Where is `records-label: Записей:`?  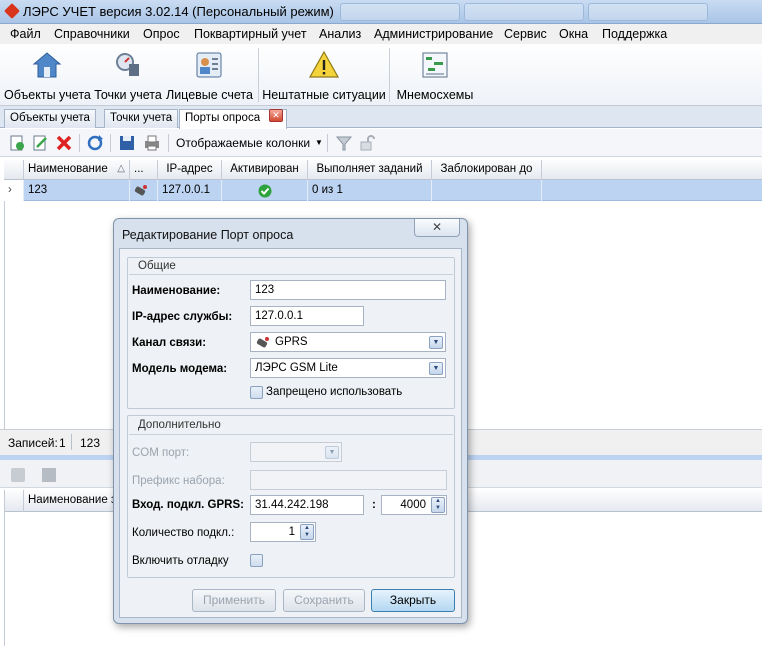
records-label: Записей: is located at coordinates (33, 443).